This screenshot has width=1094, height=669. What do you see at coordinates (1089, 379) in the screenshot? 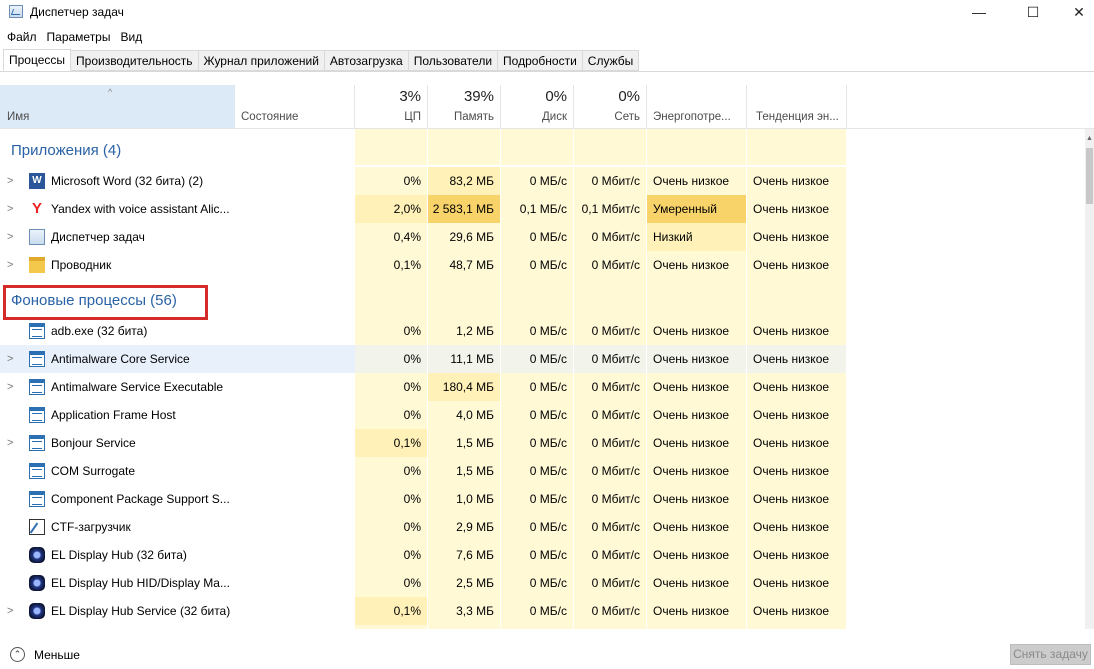
I see `vertical-scrollbar: ▲` at bounding box center [1089, 379].